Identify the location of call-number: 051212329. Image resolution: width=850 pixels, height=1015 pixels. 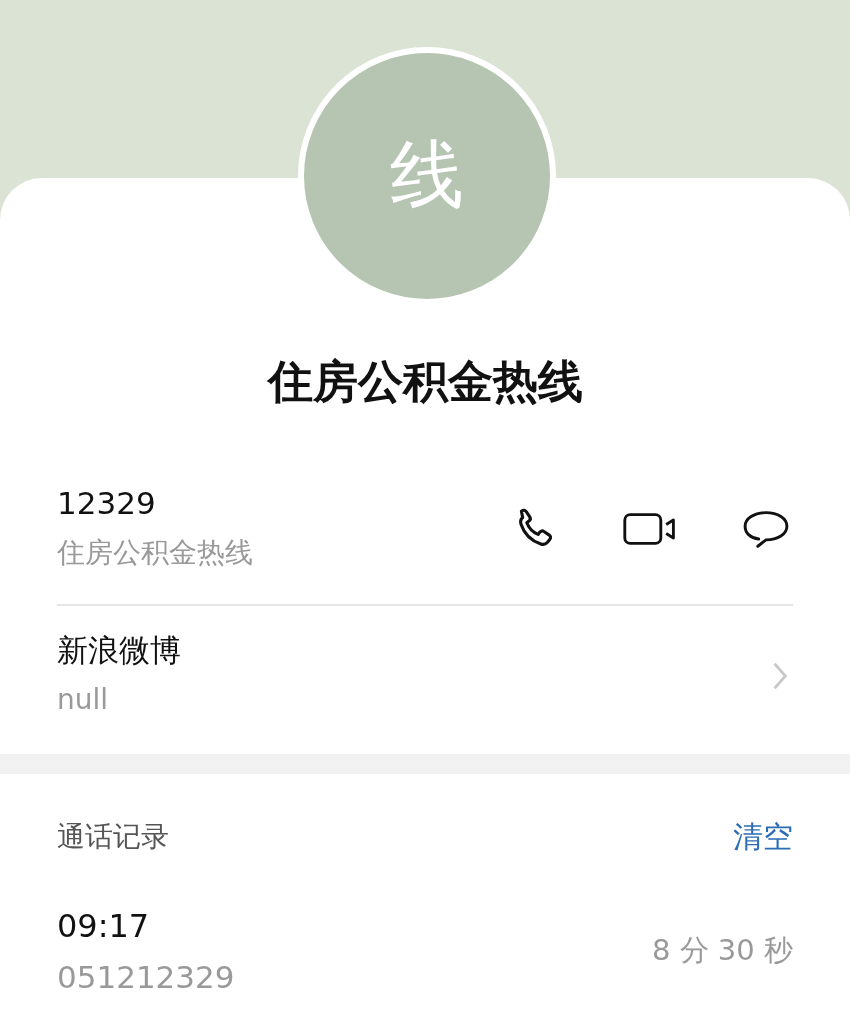
(146, 977).